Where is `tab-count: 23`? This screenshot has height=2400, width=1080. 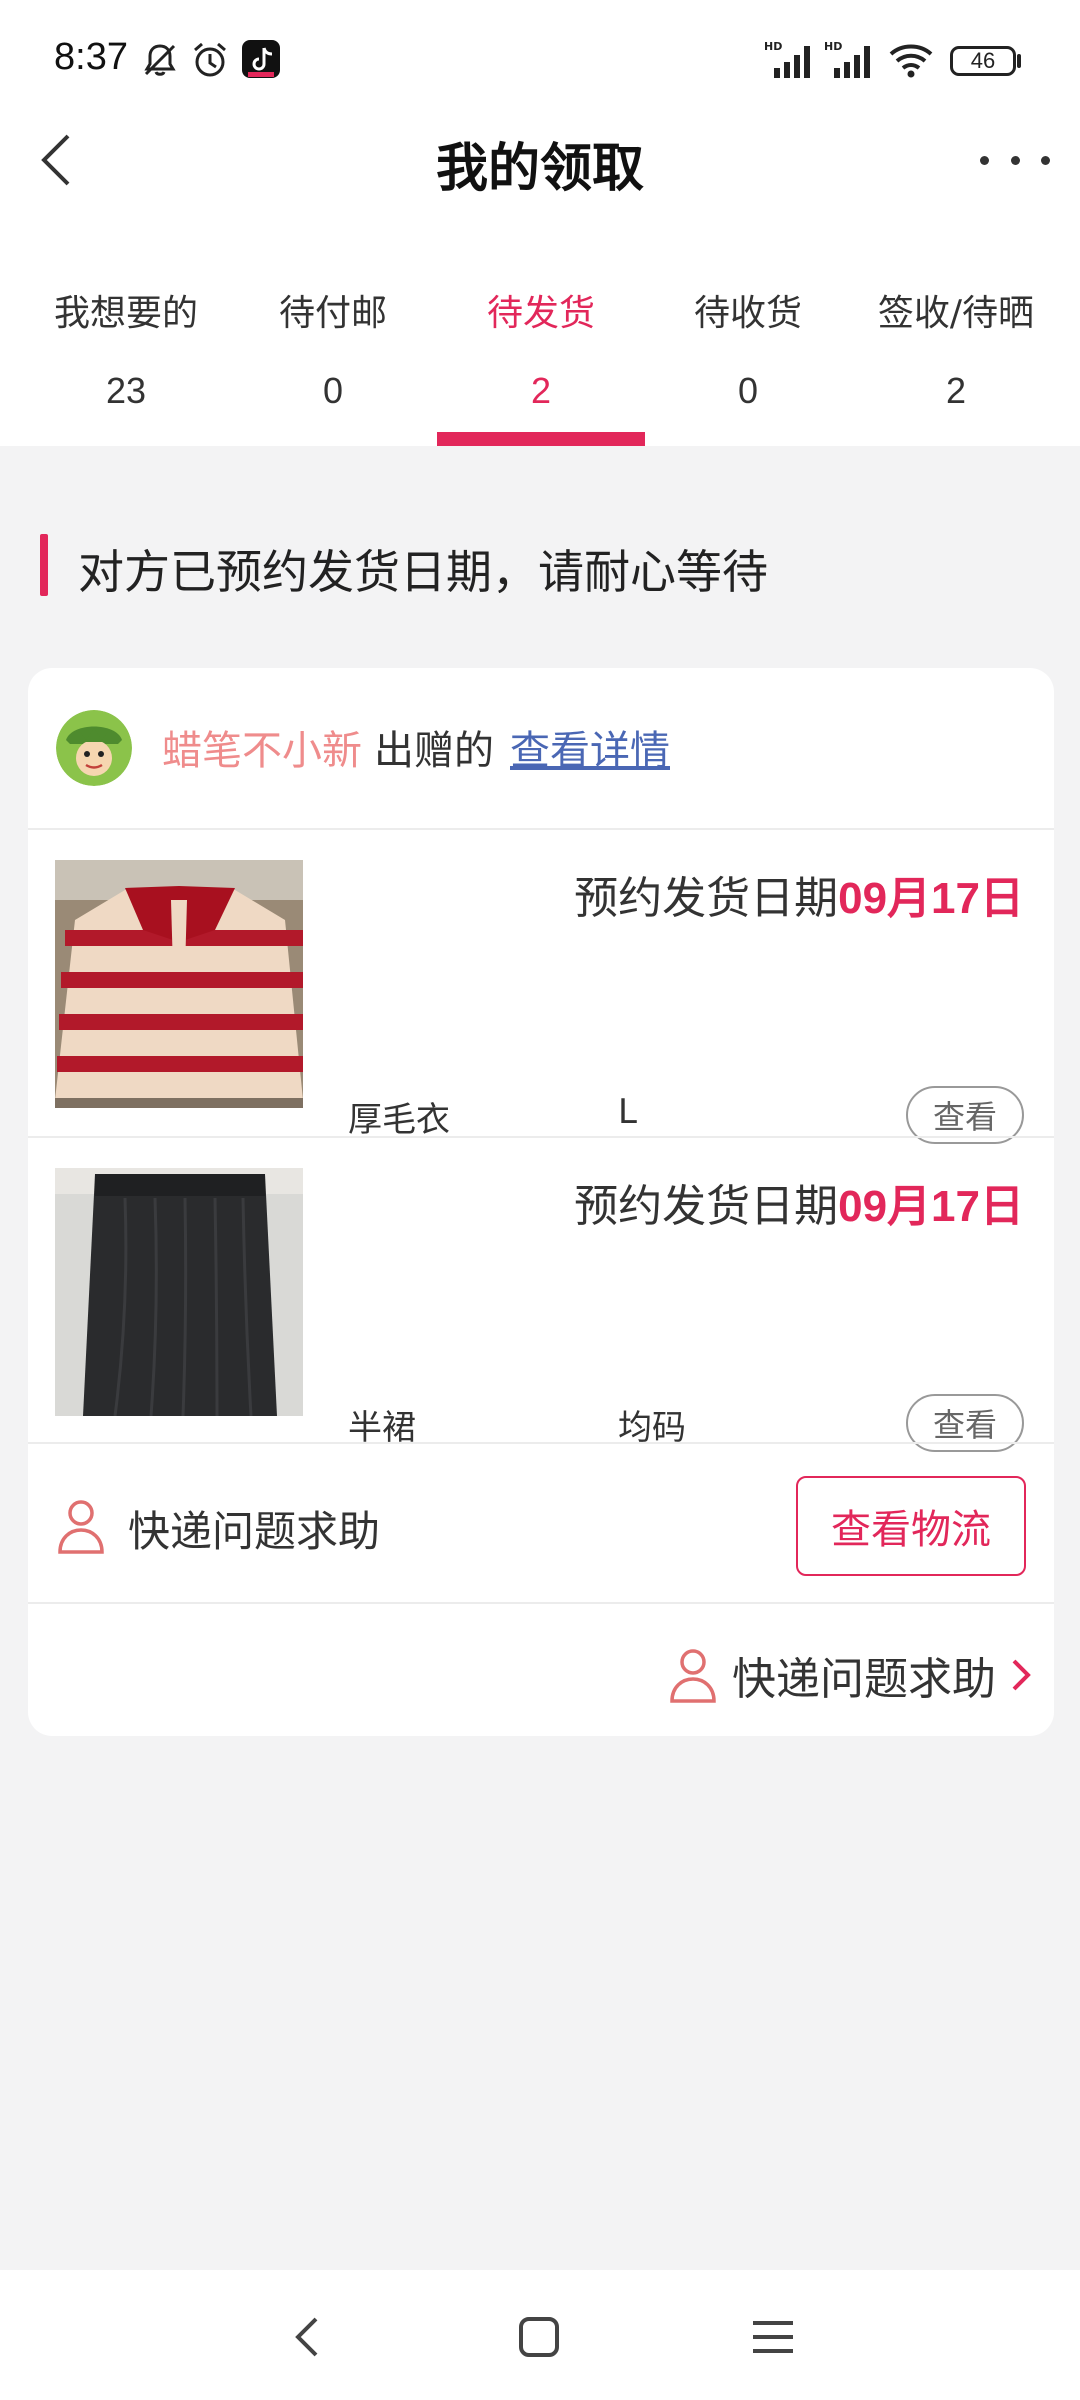
tab-count: 23 is located at coordinates (126, 390).